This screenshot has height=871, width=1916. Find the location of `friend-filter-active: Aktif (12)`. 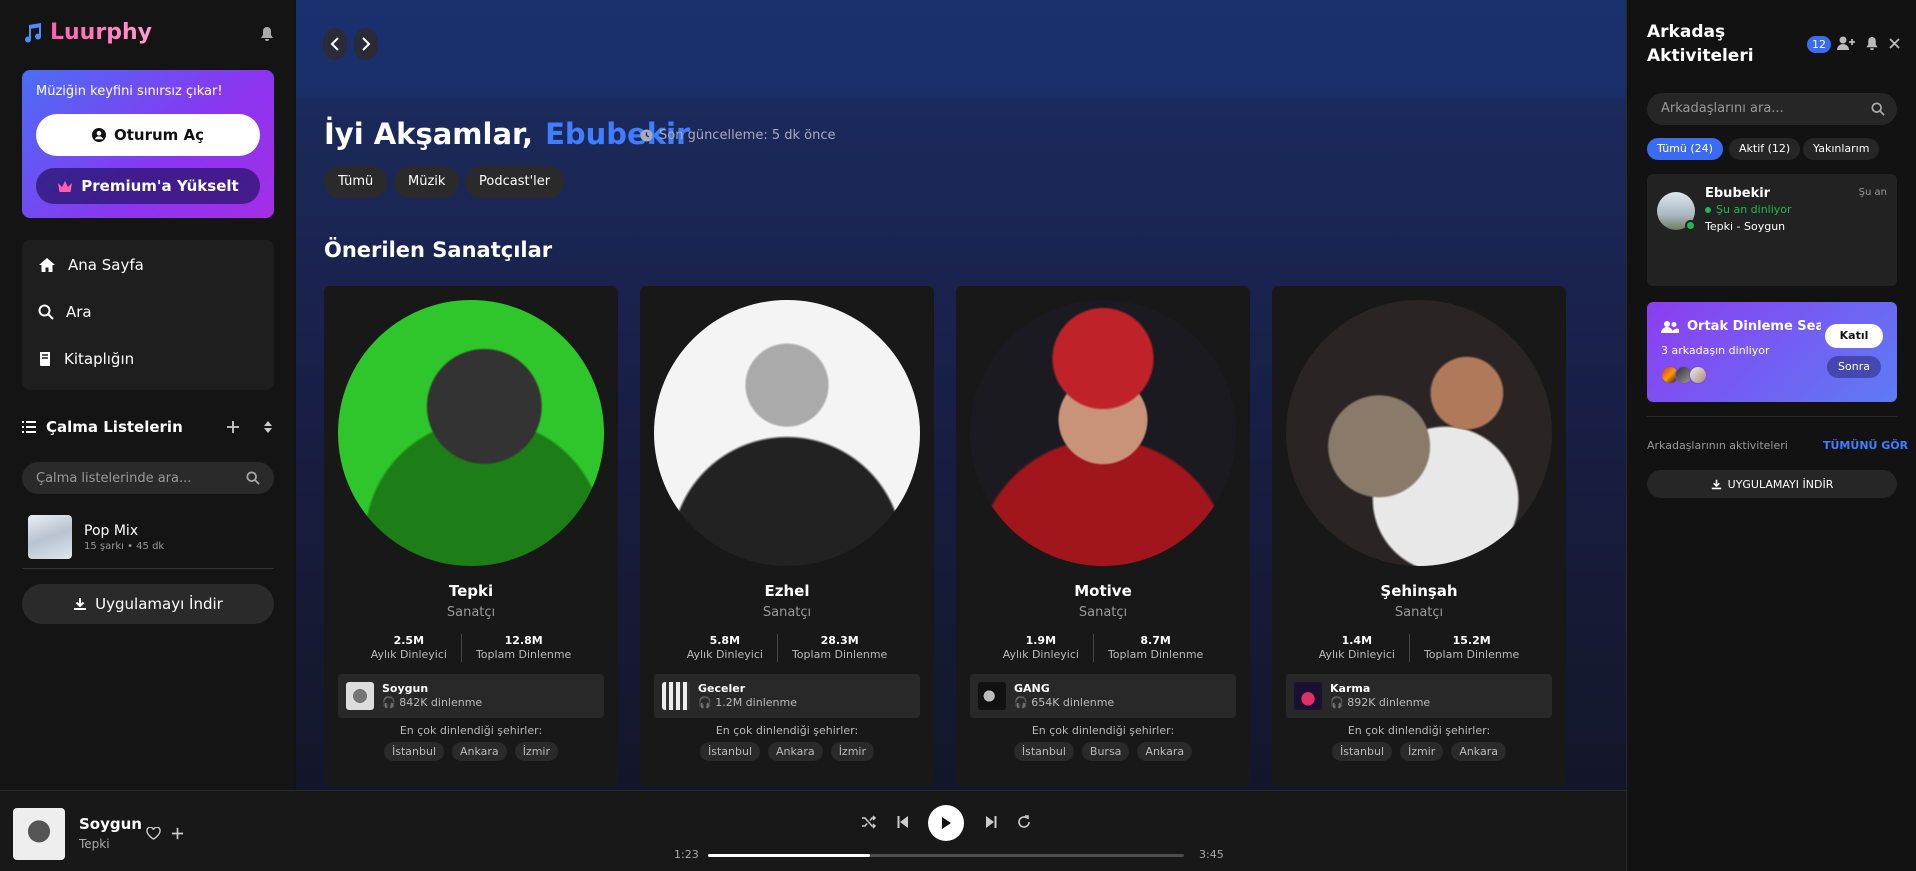

friend-filter-active: Aktif (12) is located at coordinates (1765, 149).